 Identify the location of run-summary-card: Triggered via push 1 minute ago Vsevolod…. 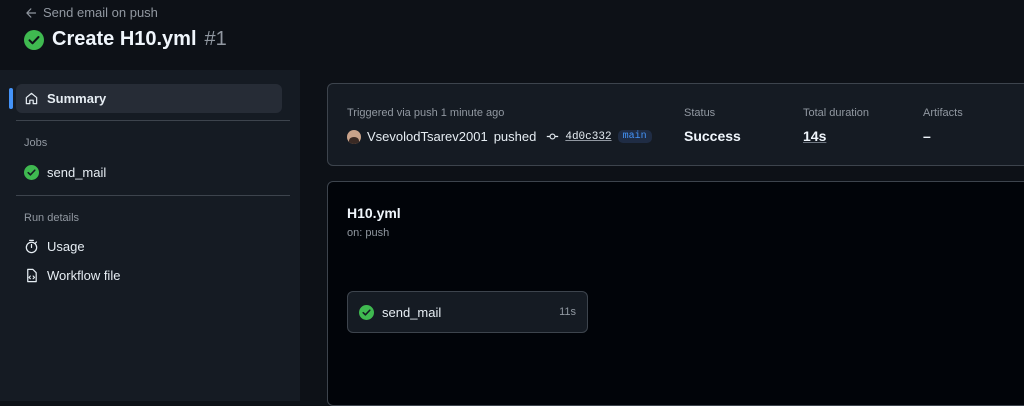
(675, 124).